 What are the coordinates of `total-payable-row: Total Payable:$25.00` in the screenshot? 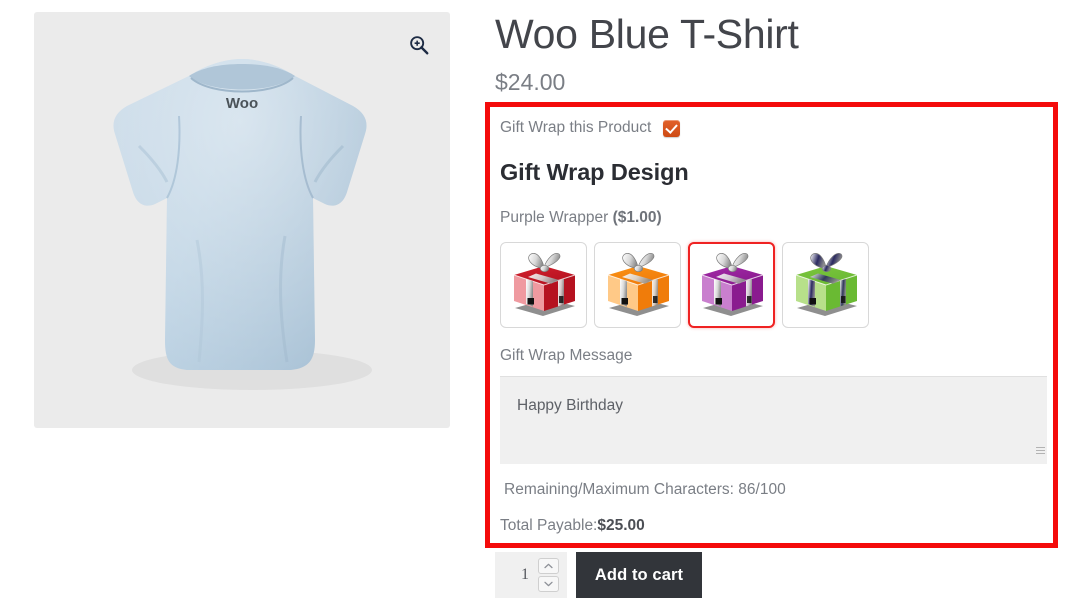 It's located at (773, 517).